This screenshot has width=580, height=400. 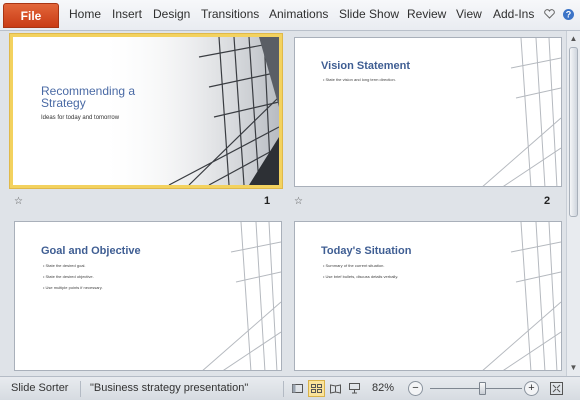 I want to click on slide-title: Today's Situation, so click(x=366, y=251).